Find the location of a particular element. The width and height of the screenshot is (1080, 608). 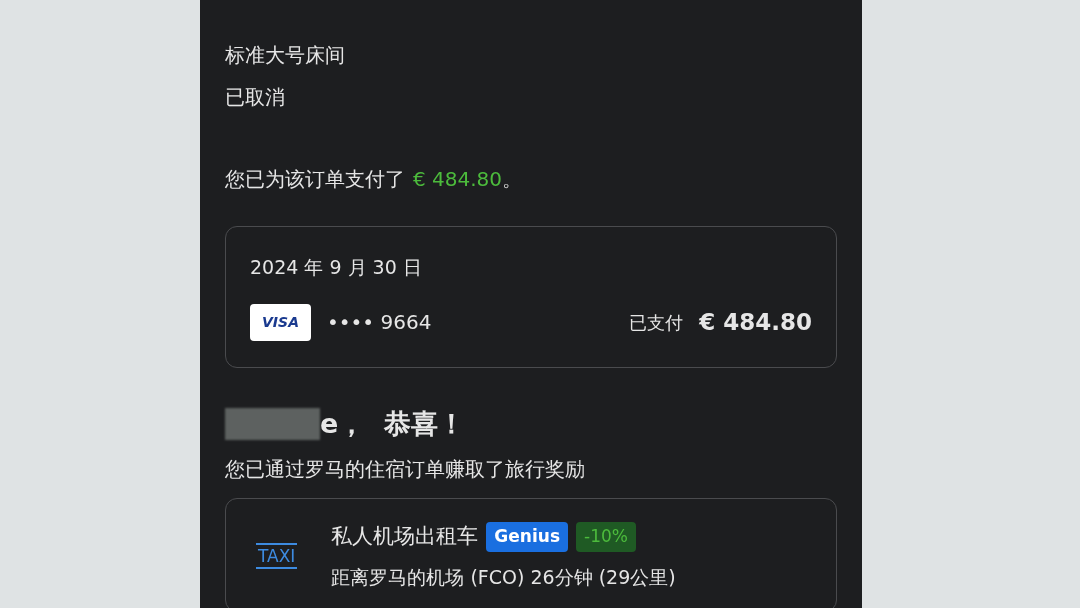

offer-title: 私人机场出租车 is located at coordinates (405, 536).